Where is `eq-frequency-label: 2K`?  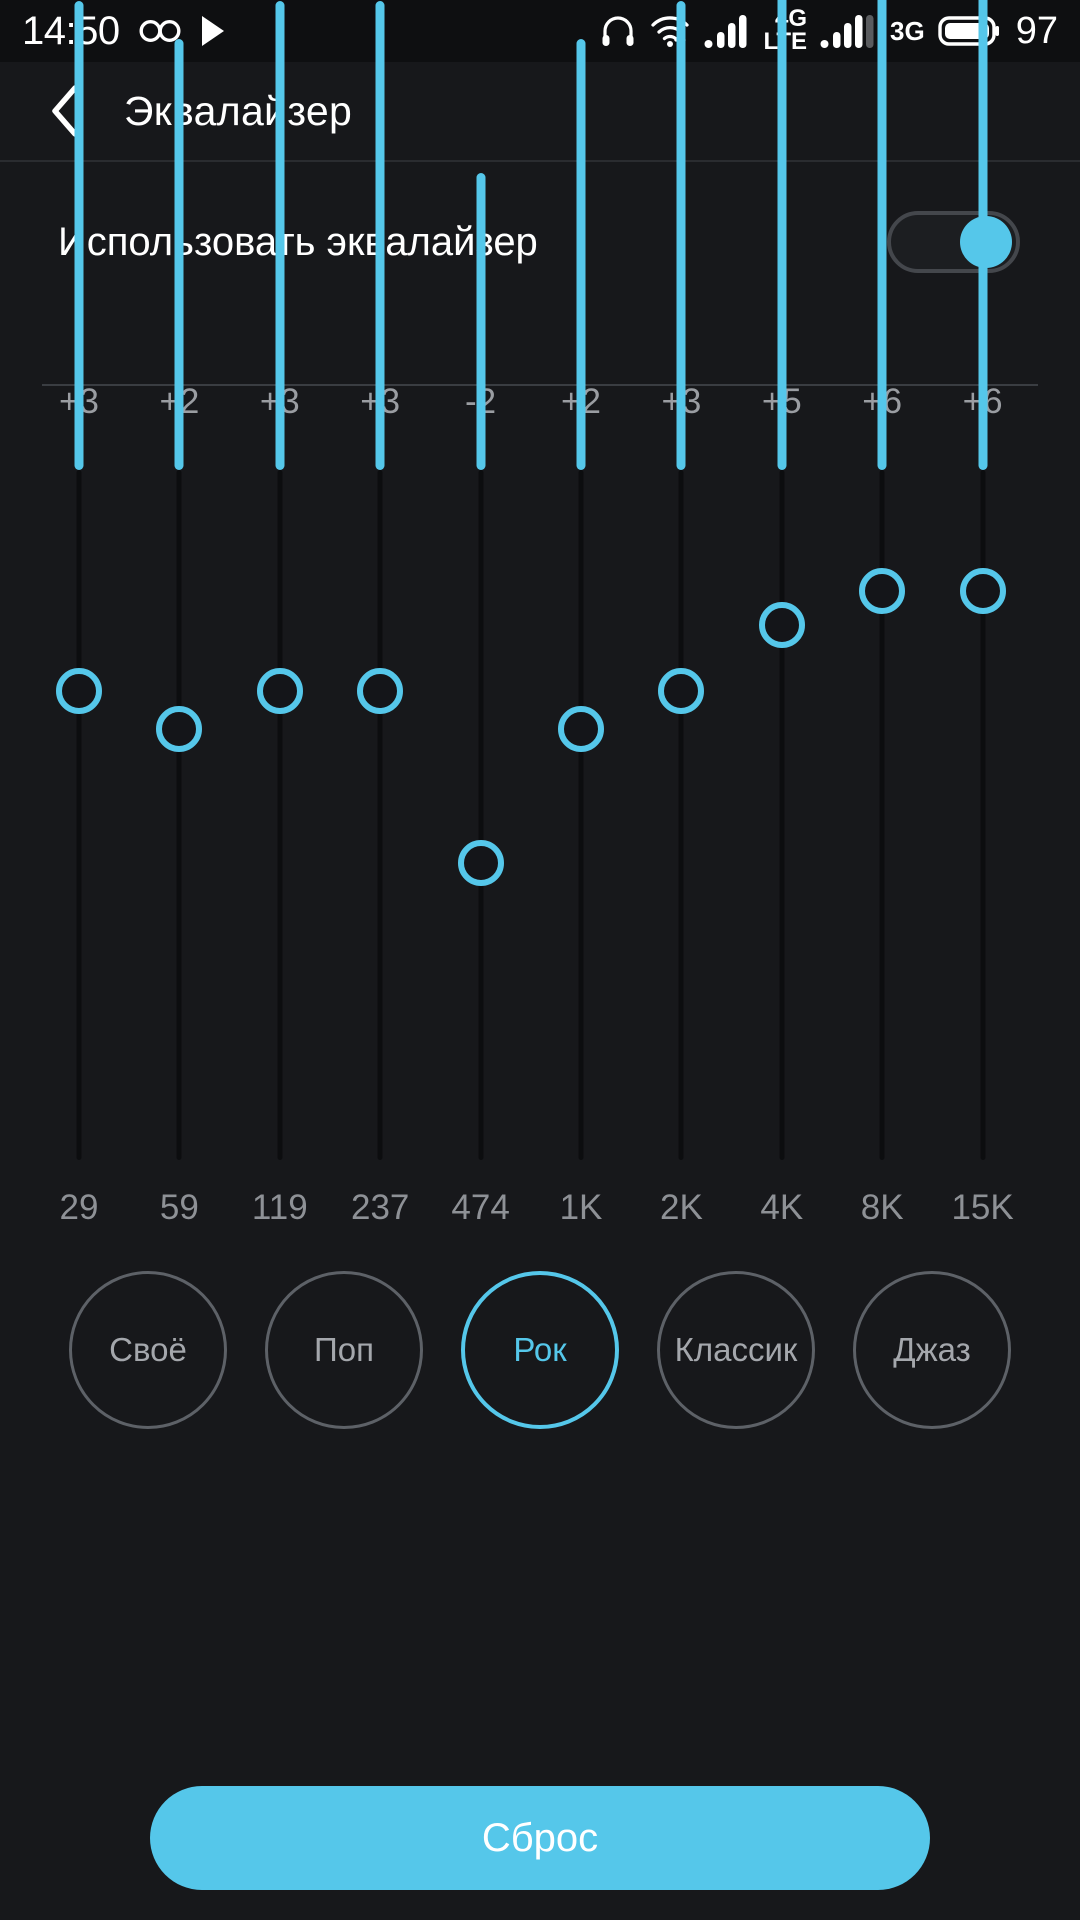 eq-frequency-label: 2K is located at coordinates (681, 1207).